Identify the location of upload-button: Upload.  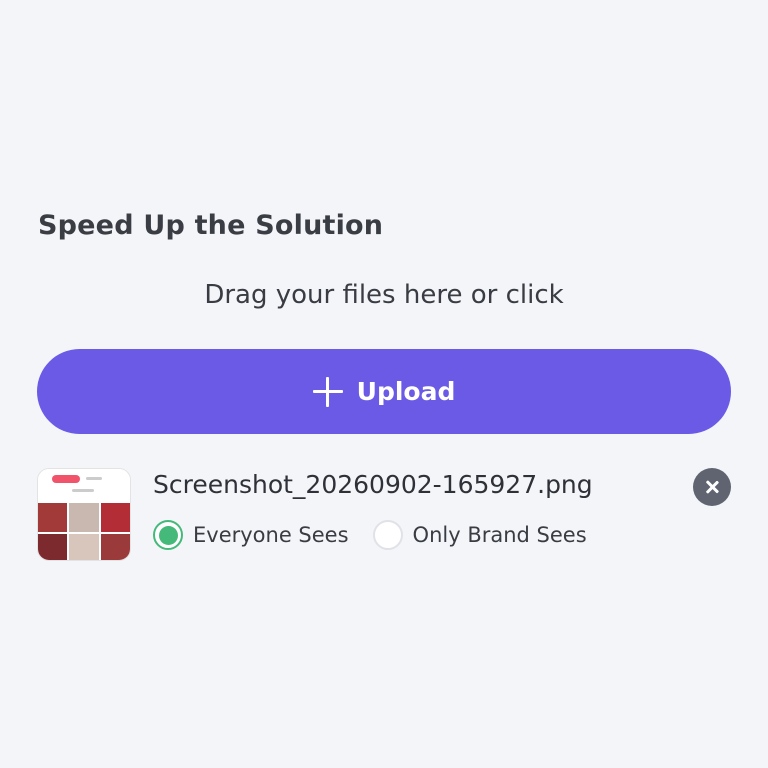
(384, 391).